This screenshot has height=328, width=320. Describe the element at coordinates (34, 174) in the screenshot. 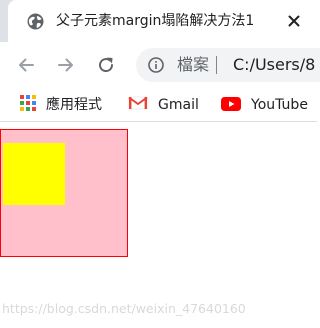

I see `child-box` at that location.